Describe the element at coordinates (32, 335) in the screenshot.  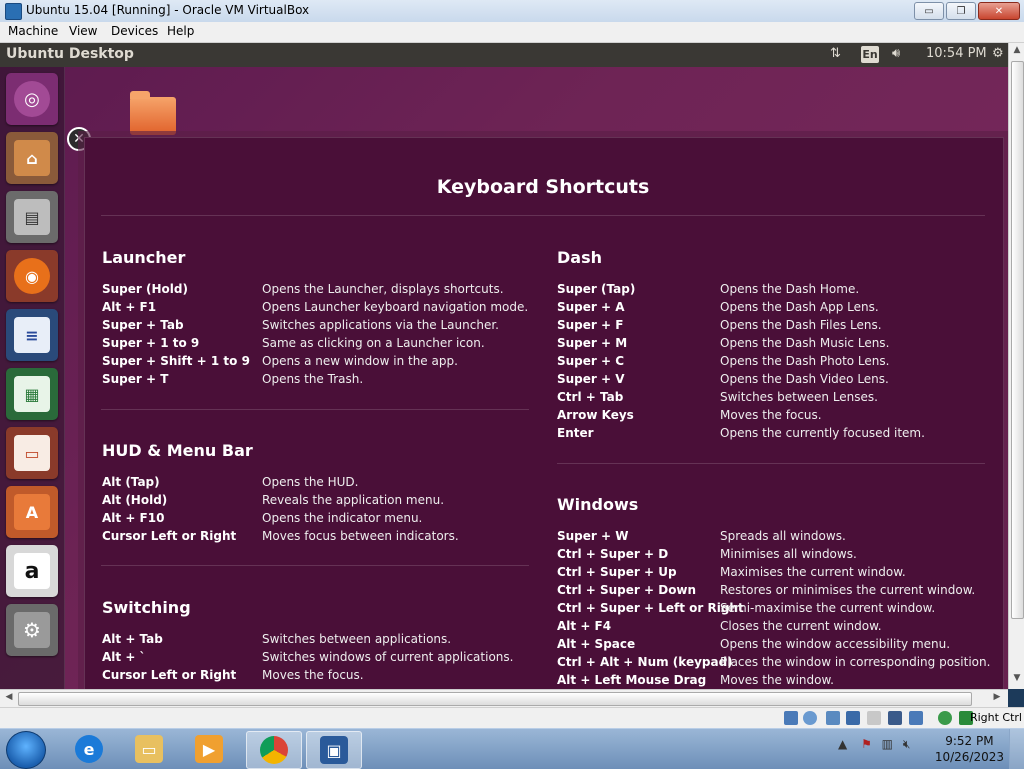
I see `writer-icon: ≡` at that location.